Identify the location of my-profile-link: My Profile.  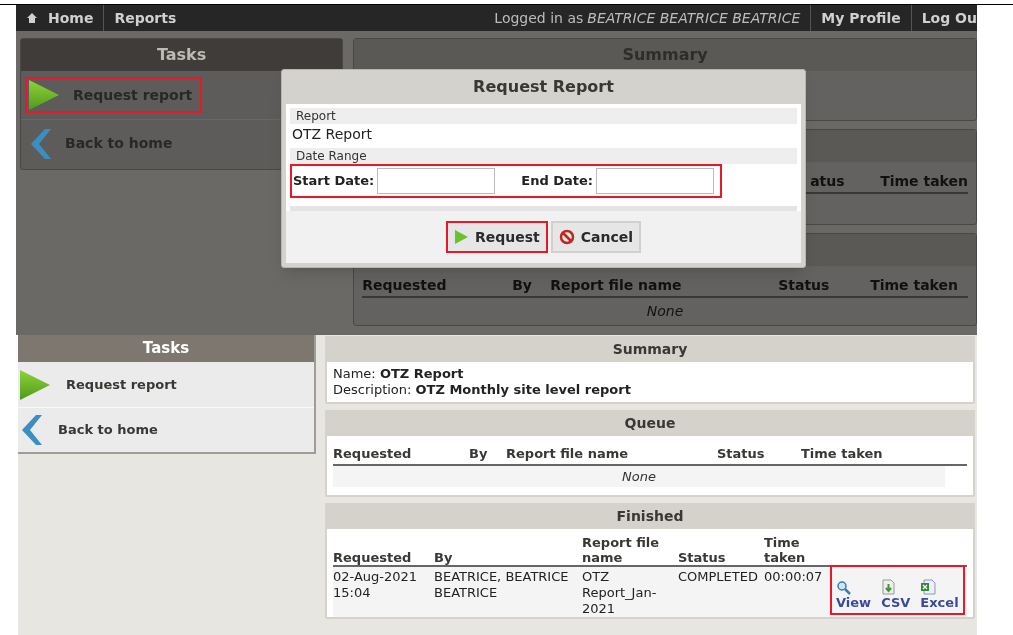
(861, 18).